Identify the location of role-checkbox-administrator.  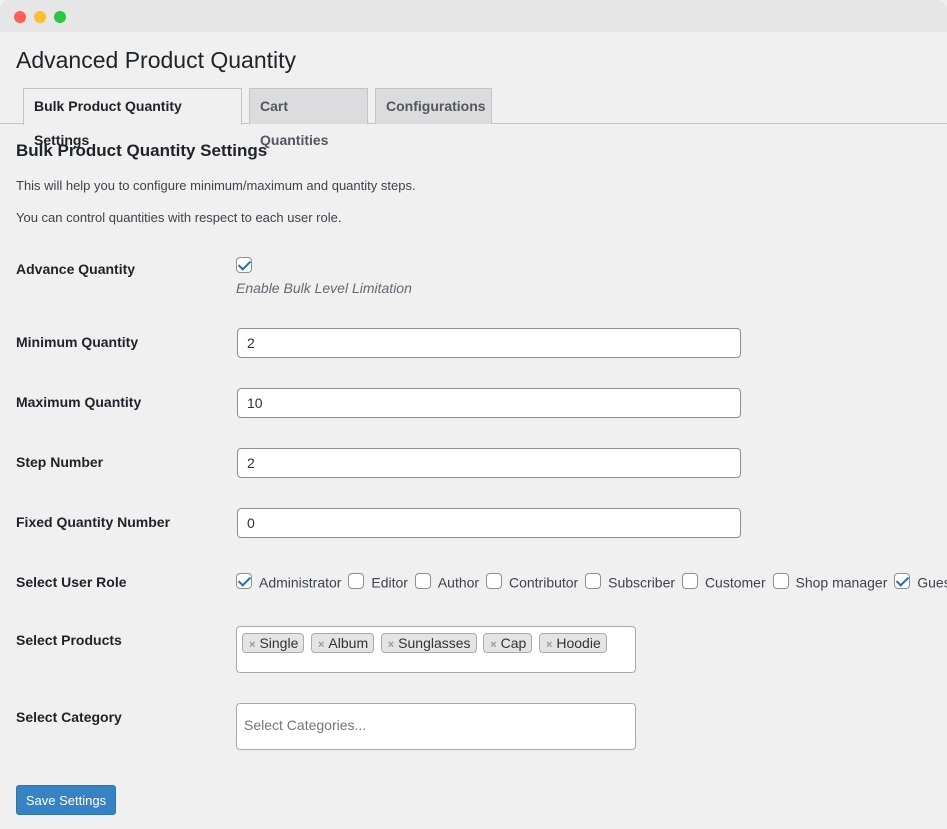
(244, 580).